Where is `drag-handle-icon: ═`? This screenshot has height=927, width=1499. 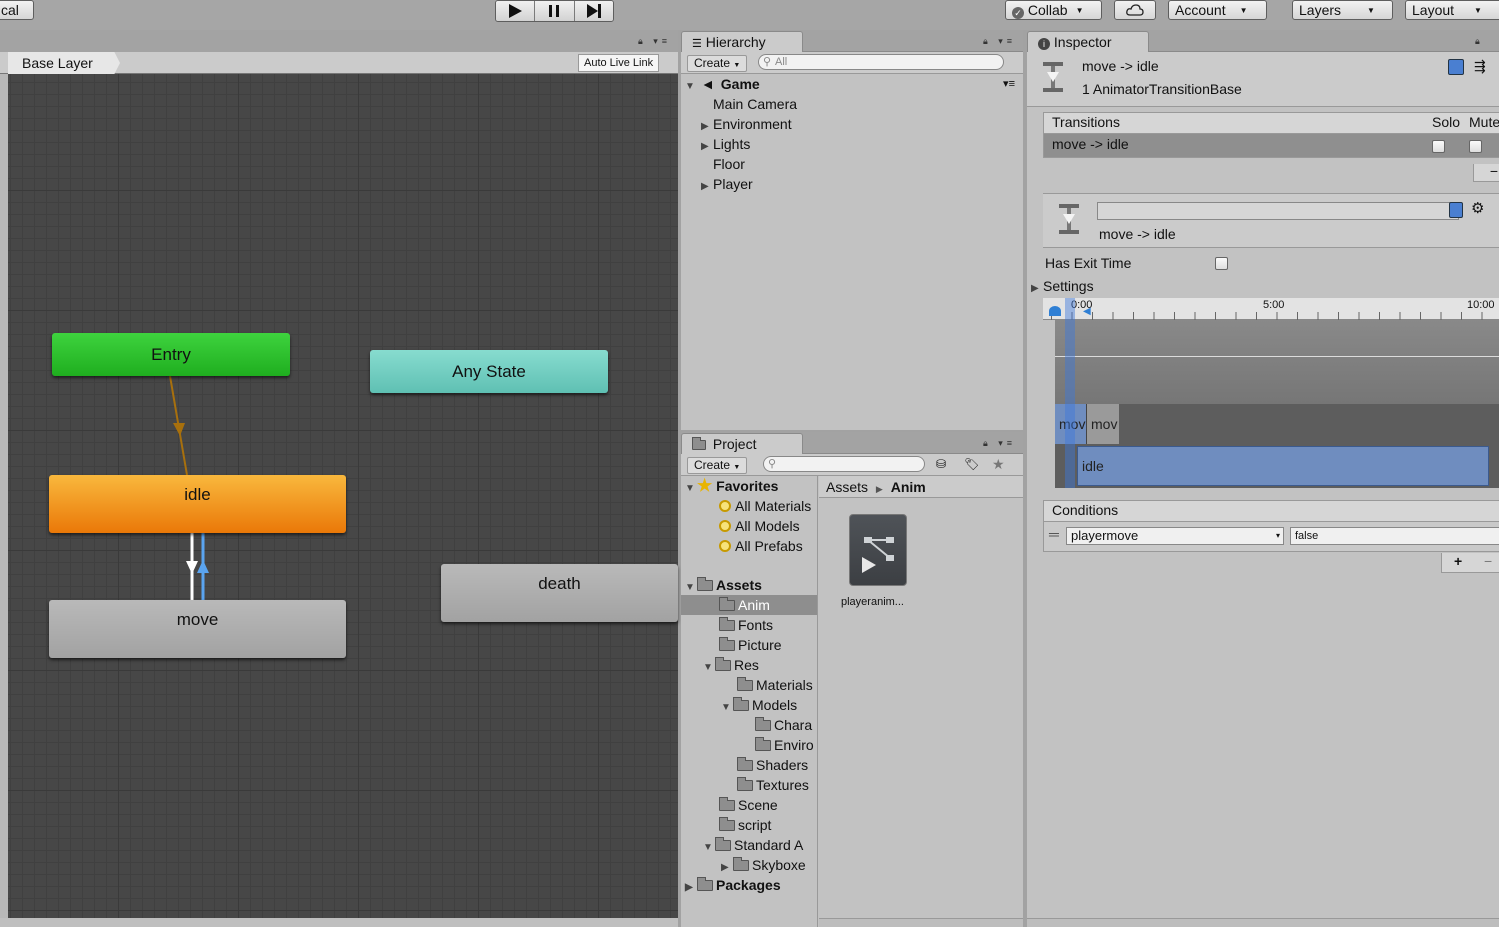 drag-handle-icon: ═ is located at coordinates (1054, 534).